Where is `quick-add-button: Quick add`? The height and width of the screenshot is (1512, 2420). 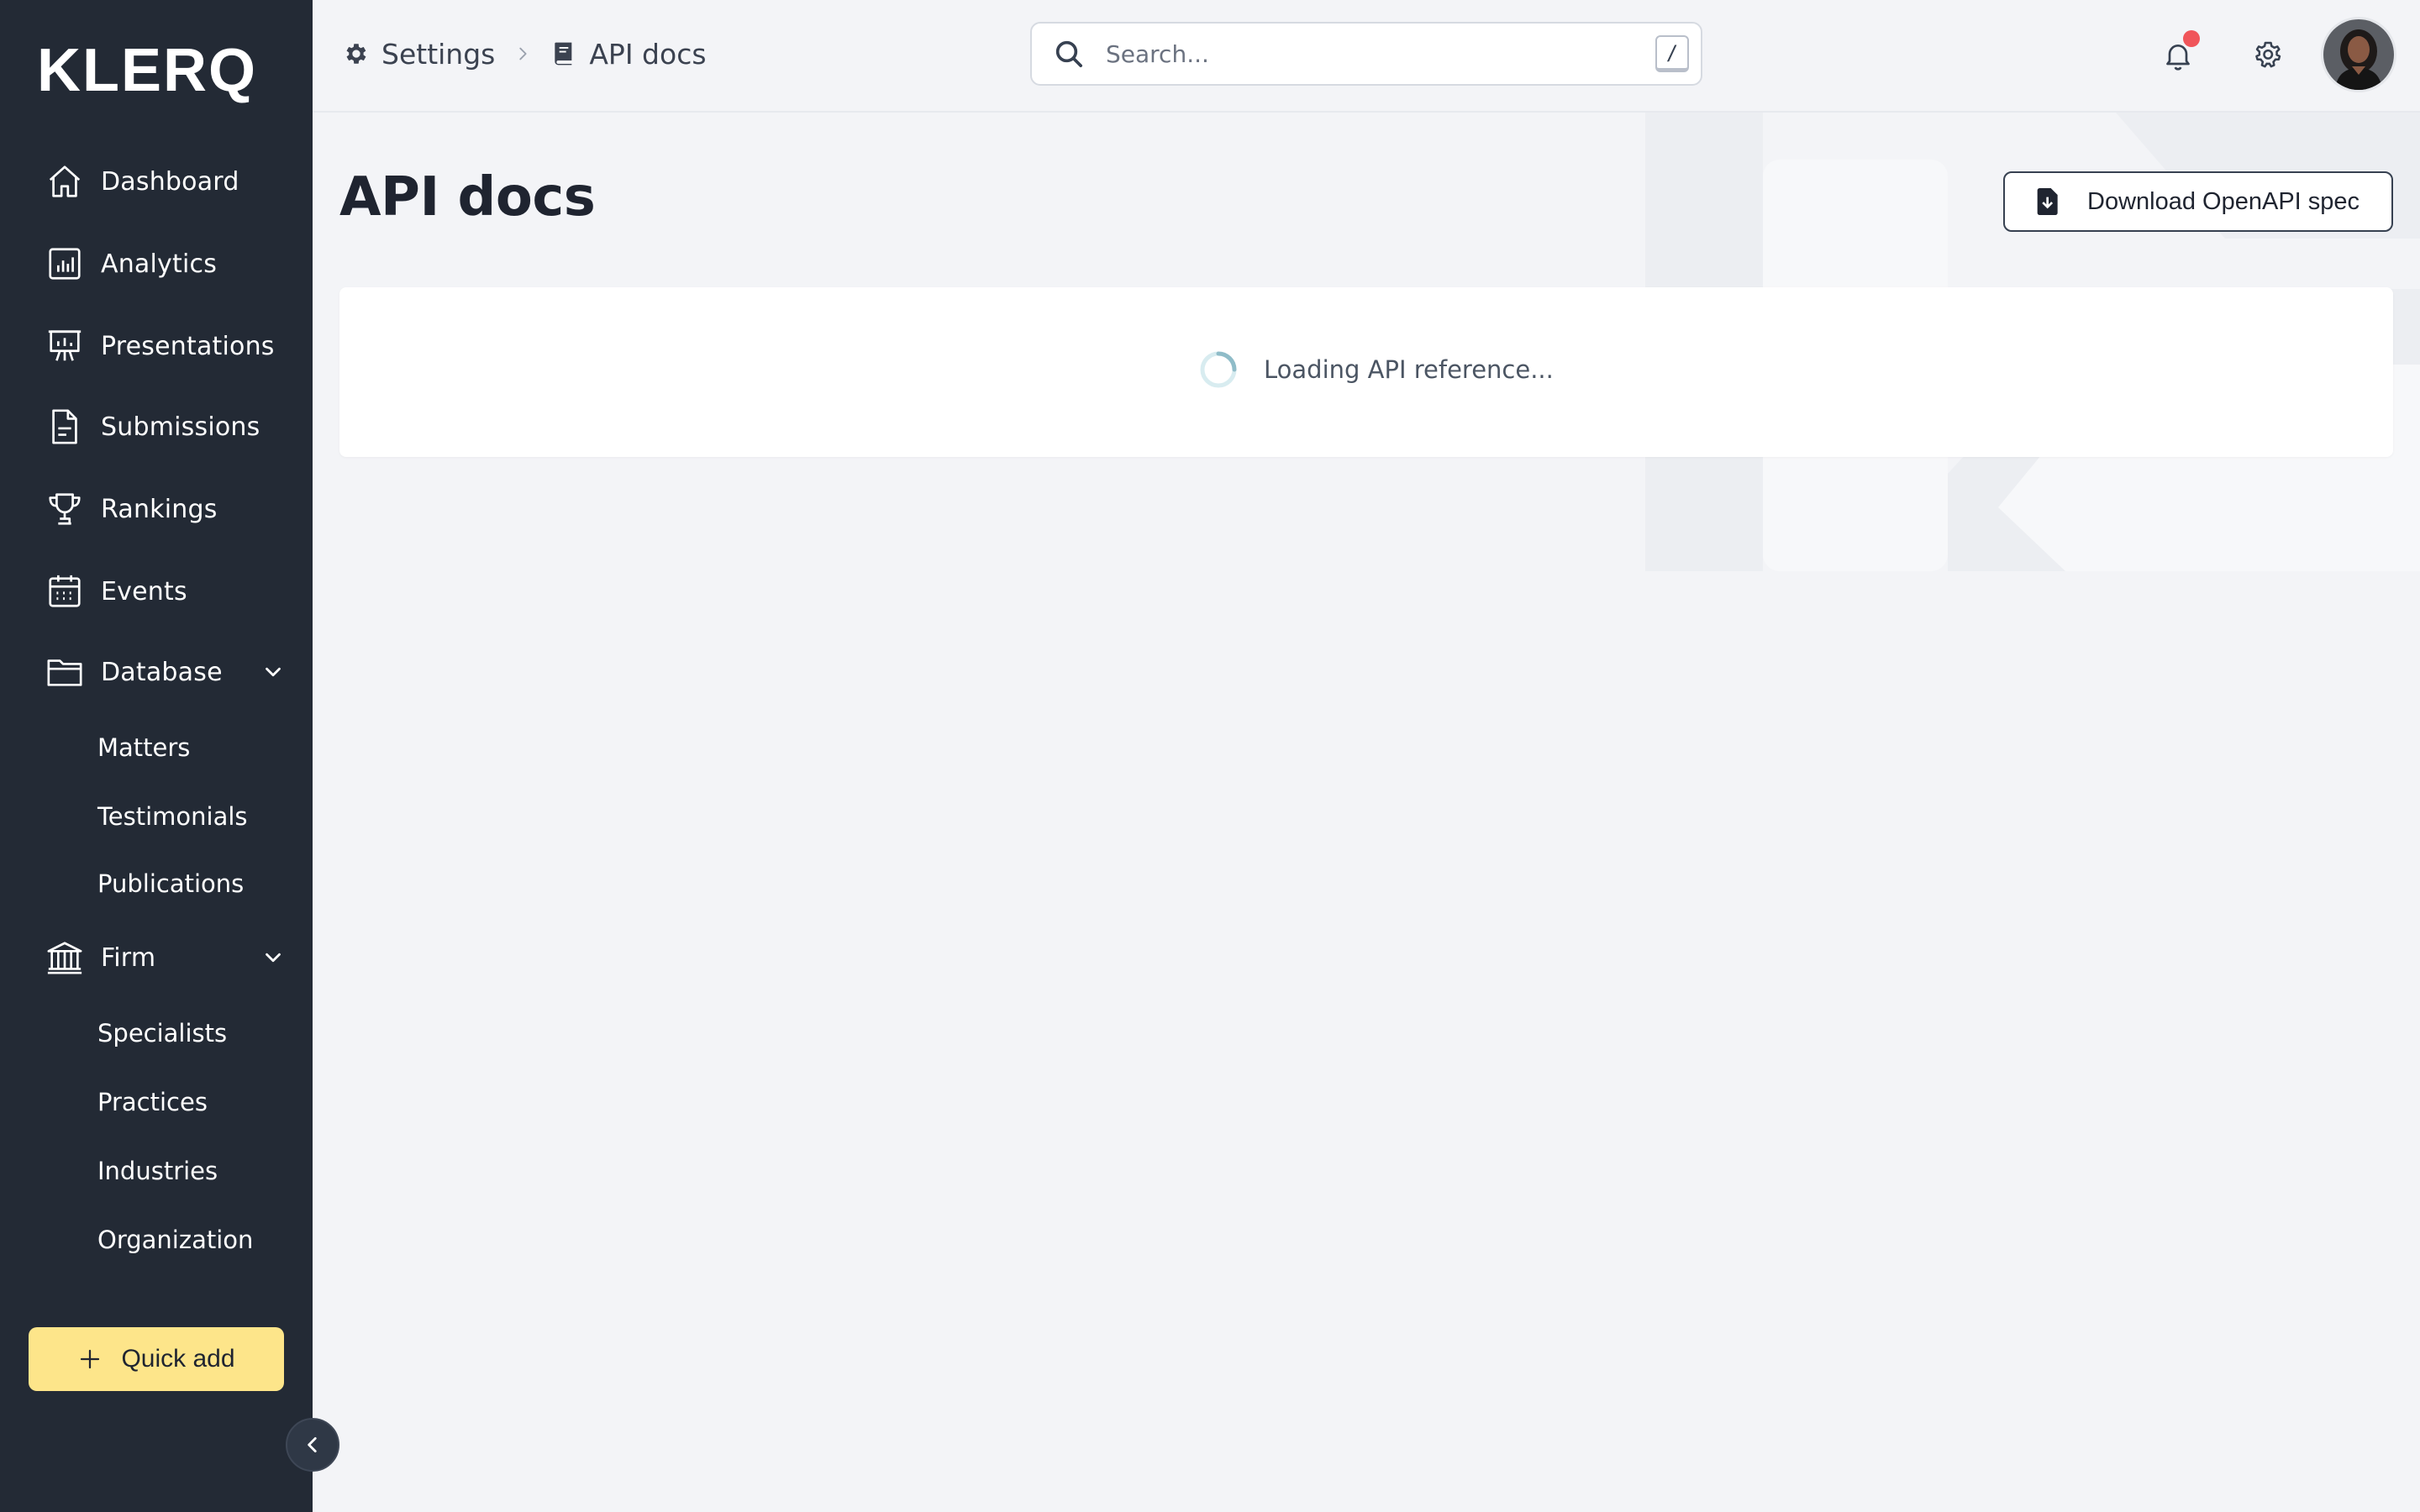 quick-add-button: Quick add is located at coordinates (157, 1359).